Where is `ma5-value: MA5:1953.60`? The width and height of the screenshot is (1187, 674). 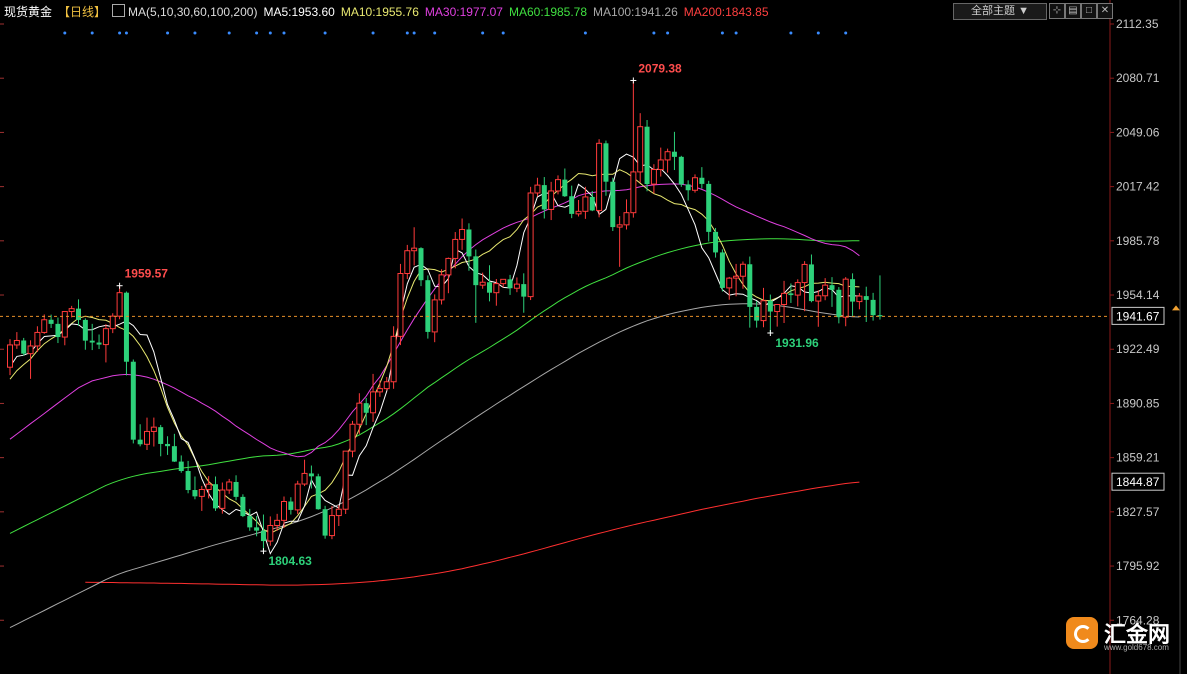
ma5-value: MA5:1953.60 is located at coordinates (299, 12).